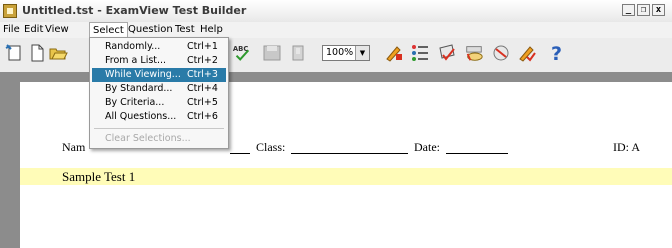 The height and width of the screenshot is (248, 672). What do you see at coordinates (271, 147) in the screenshot?
I see `class-label: Class:` at bounding box center [271, 147].